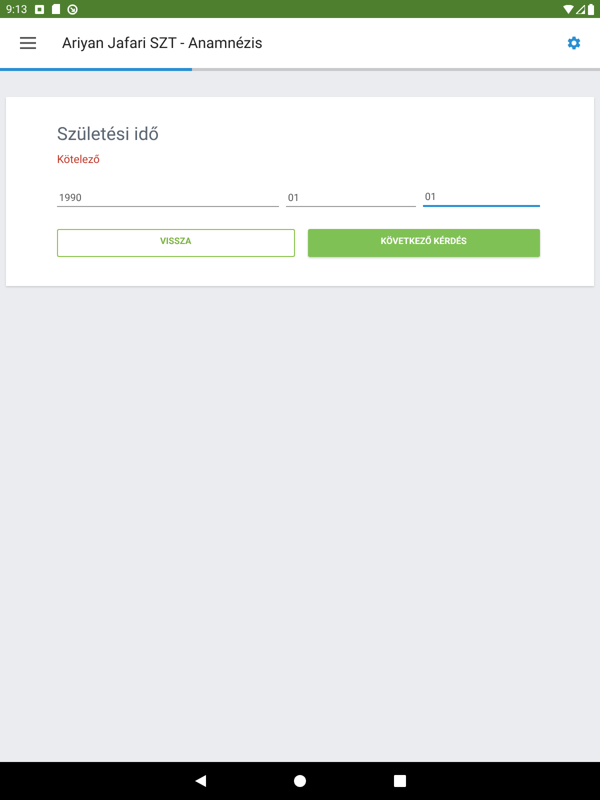  Describe the element at coordinates (168, 198) in the screenshot. I see `input-field: 1990` at that location.